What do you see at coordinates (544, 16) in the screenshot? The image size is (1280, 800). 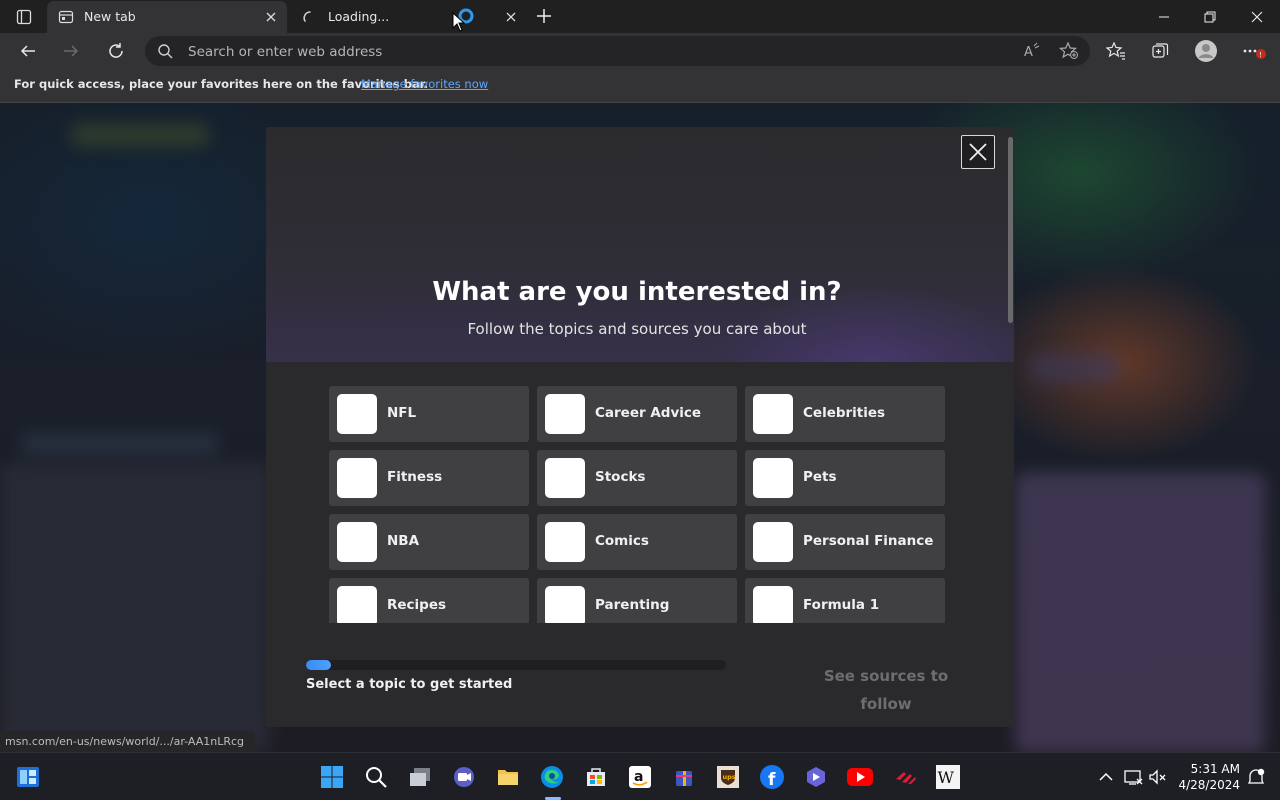 I see `new-tab-plus-icon` at bounding box center [544, 16].